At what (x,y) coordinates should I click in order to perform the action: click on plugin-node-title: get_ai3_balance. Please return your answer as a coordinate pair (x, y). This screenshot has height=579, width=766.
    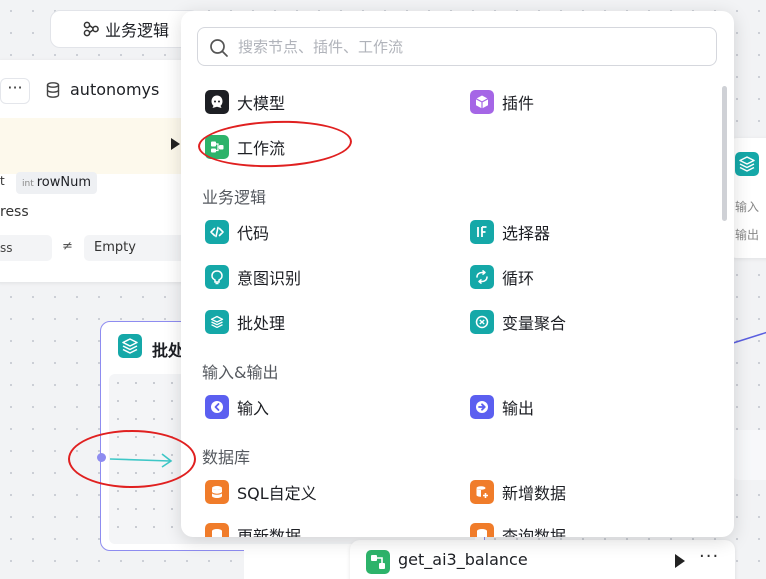
    Looking at the image, I should click on (463, 559).